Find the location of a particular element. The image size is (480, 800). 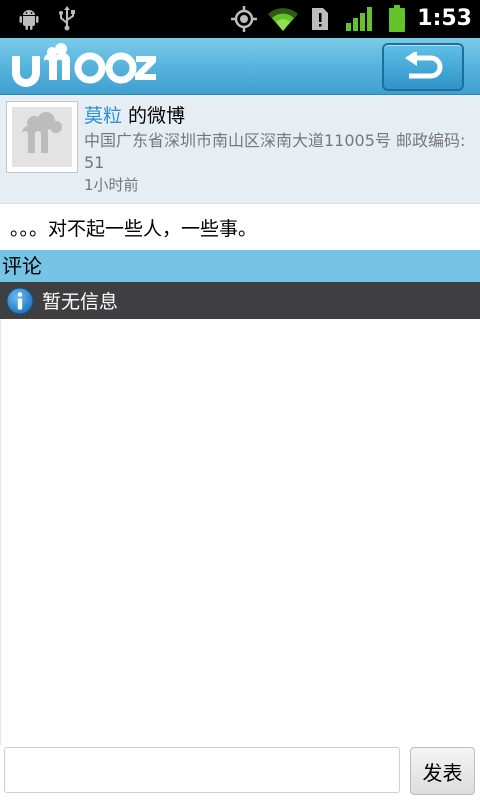

gps-icon is located at coordinates (244, 19).